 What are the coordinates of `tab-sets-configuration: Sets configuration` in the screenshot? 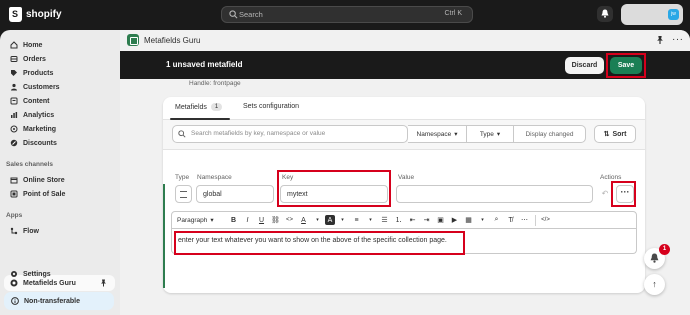 It's located at (271, 106).